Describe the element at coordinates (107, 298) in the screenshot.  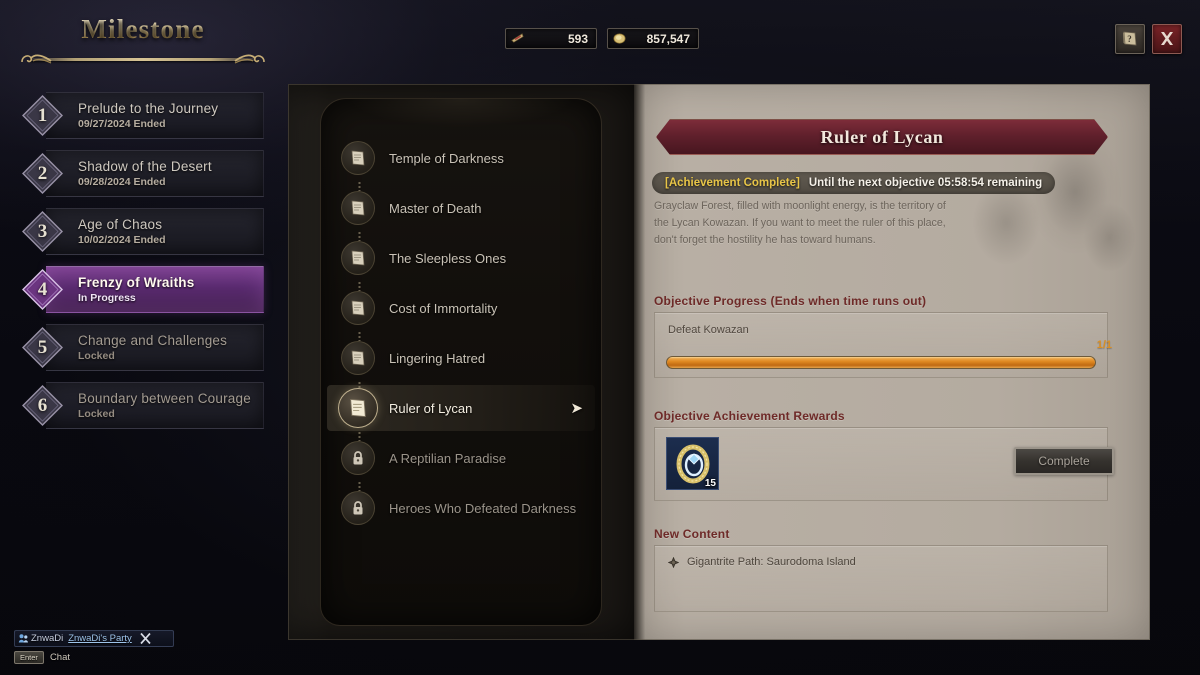
I see `sidebar-item-status: In Progress` at that location.